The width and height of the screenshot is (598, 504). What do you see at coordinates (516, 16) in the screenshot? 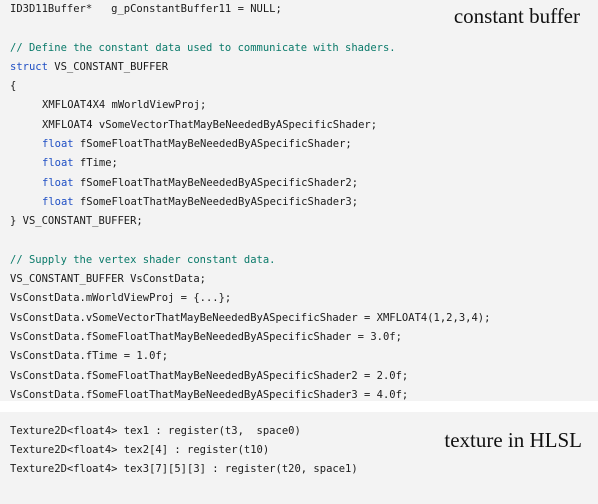
I see `constant-buffer-caption: constant buffer` at bounding box center [516, 16].